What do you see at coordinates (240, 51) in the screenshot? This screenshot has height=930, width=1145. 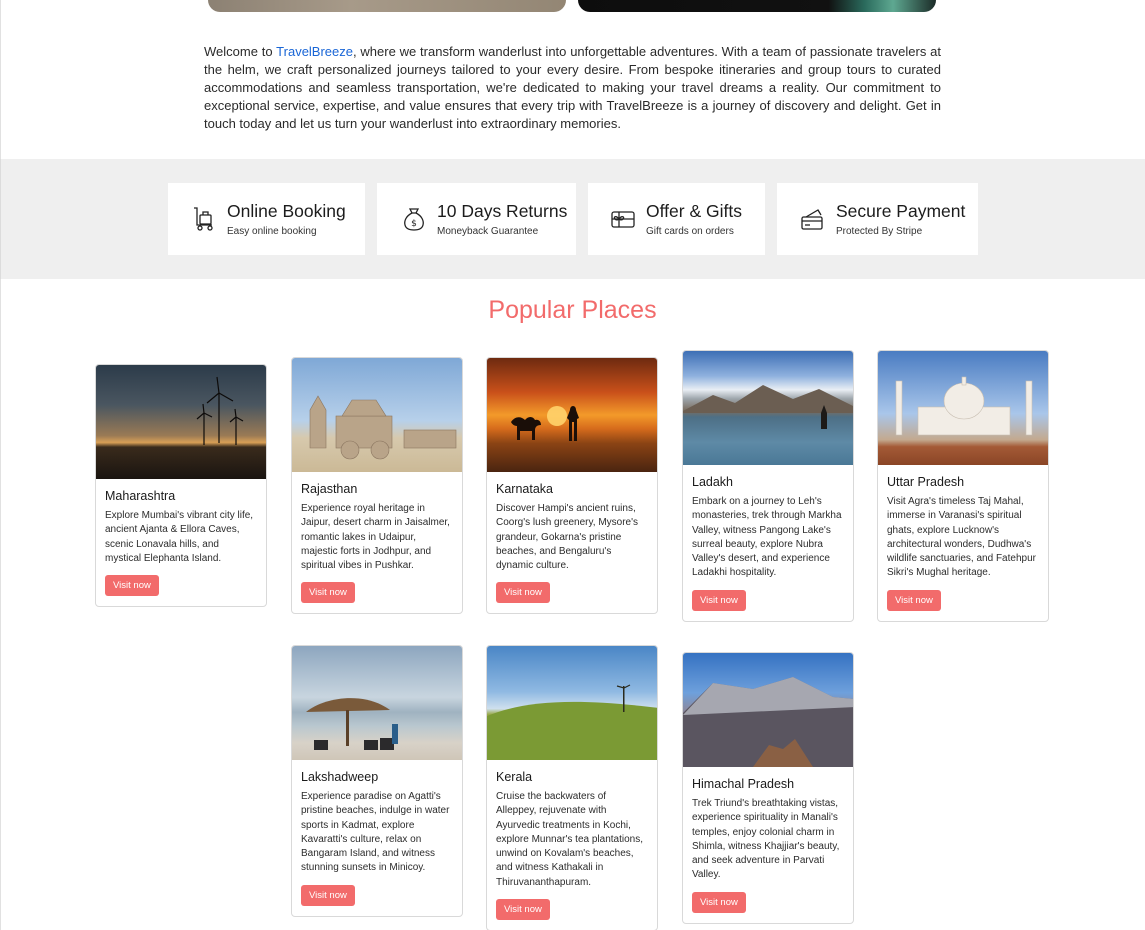 I see `intro-prefix: Welcome to` at bounding box center [240, 51].